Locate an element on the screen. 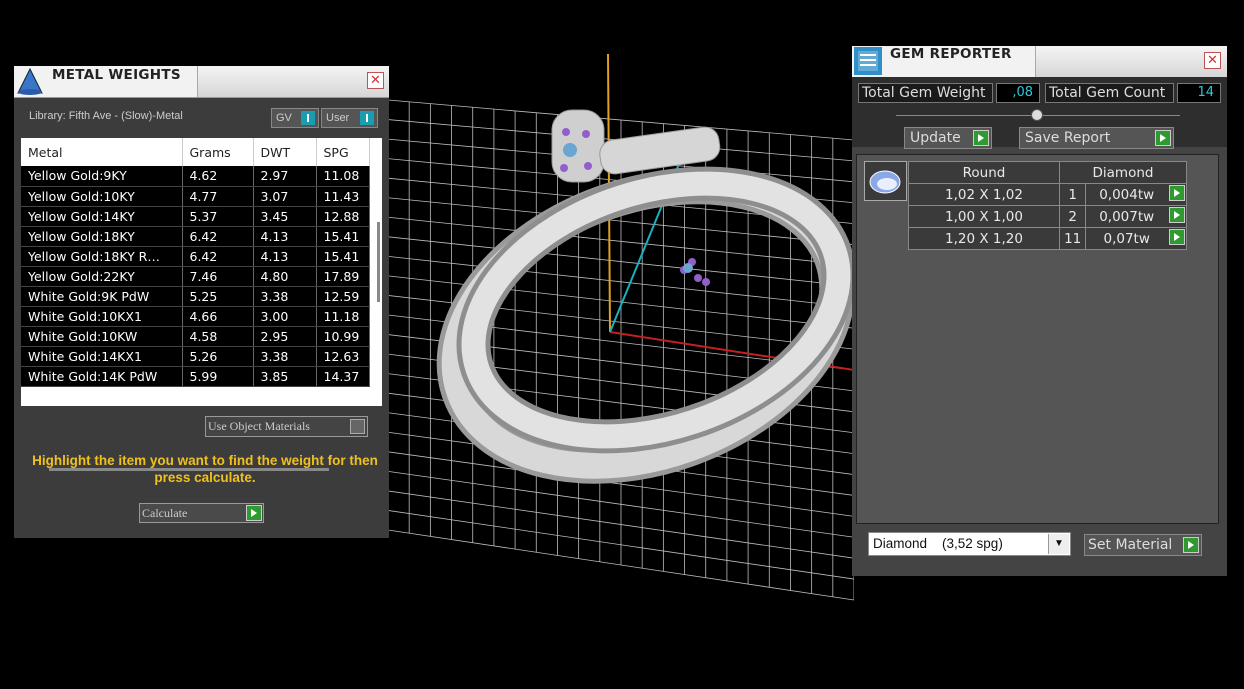 This screenshot has height=689, width=1244. table-cell: 7.46 is located at coordinates (218, 276).